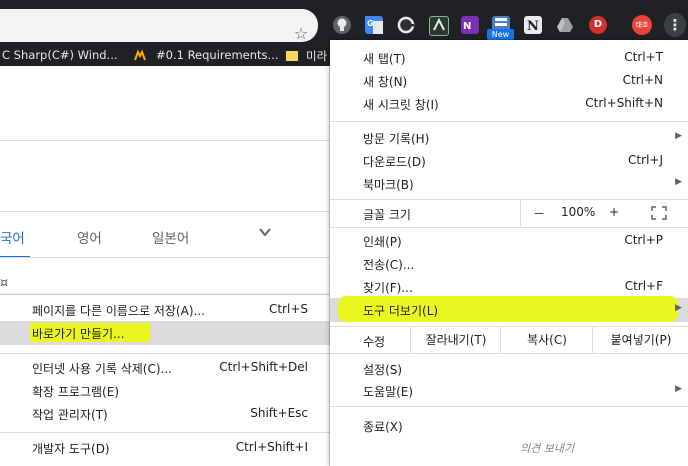 The image size is (688, 466). Describe the element at coordinates (170, 237) in the screenshot. I see `tab-japanese: 일본어` at that location.